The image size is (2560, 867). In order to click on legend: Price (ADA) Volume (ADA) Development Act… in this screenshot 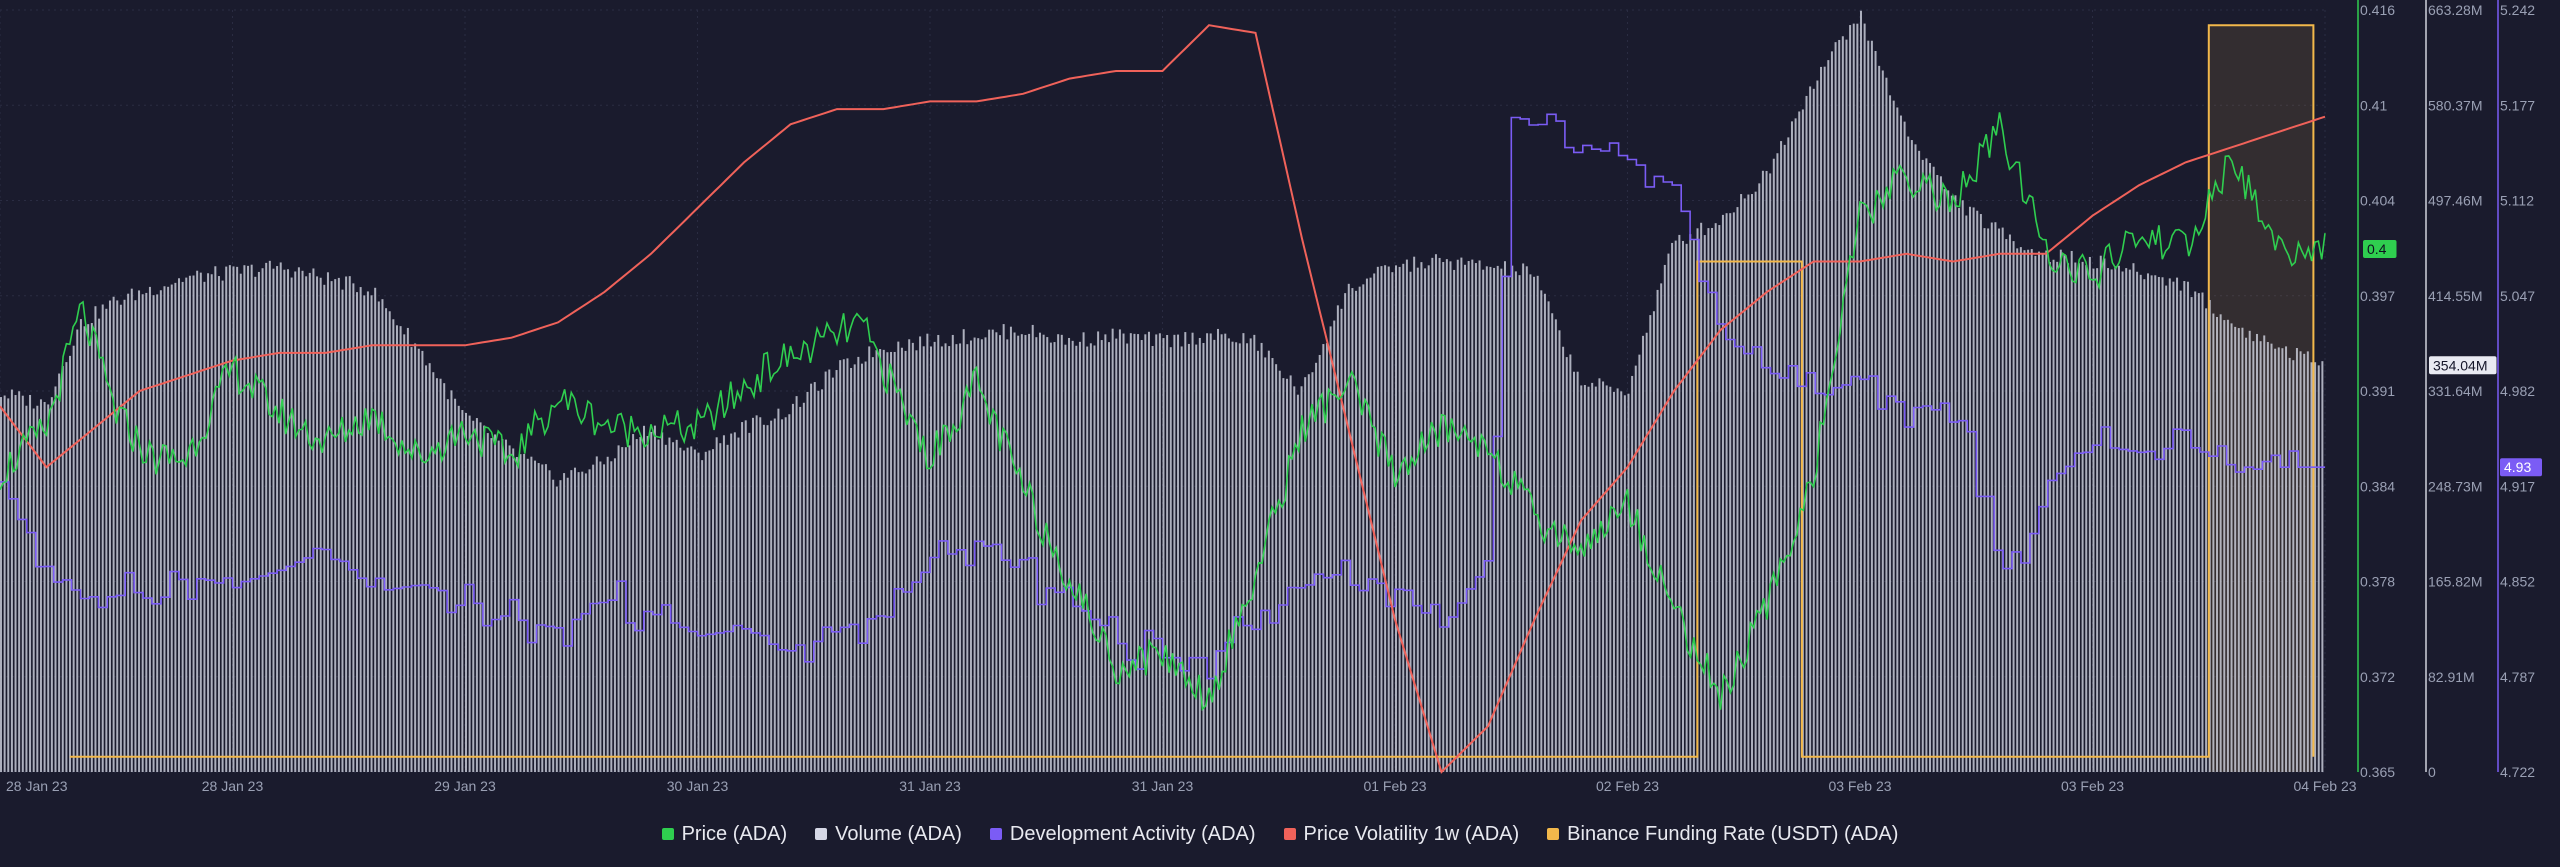, I will do `click(1280, 834)`.